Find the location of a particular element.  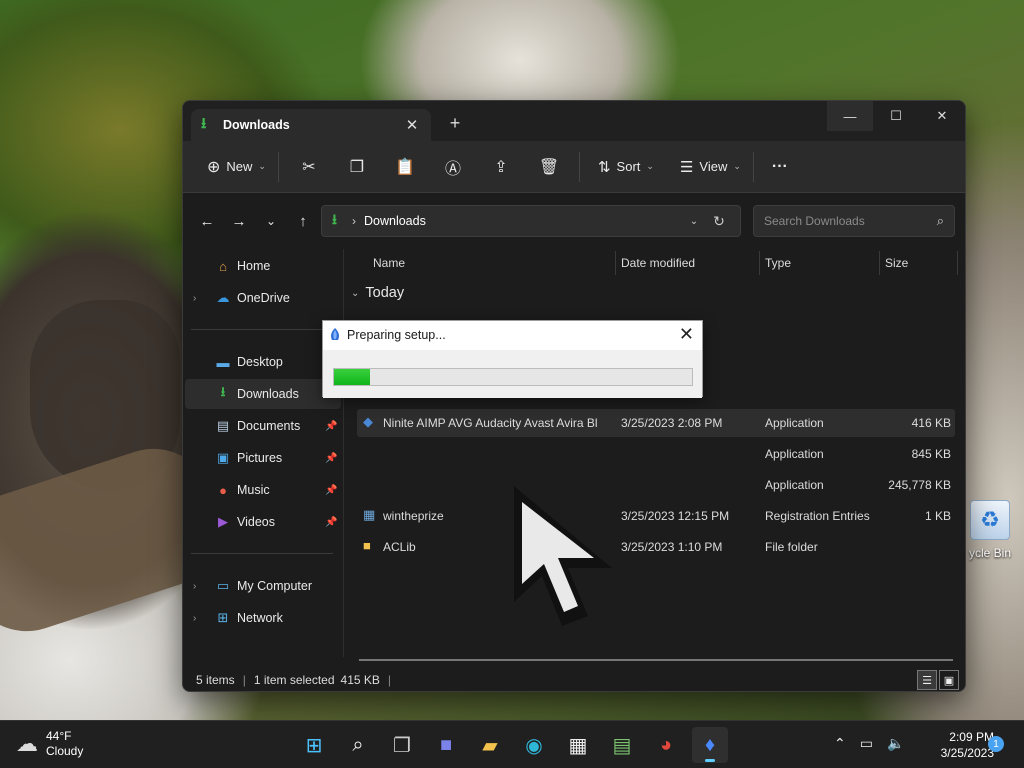

clock-time: 2:09 PM is located at coordinates (971, 737).